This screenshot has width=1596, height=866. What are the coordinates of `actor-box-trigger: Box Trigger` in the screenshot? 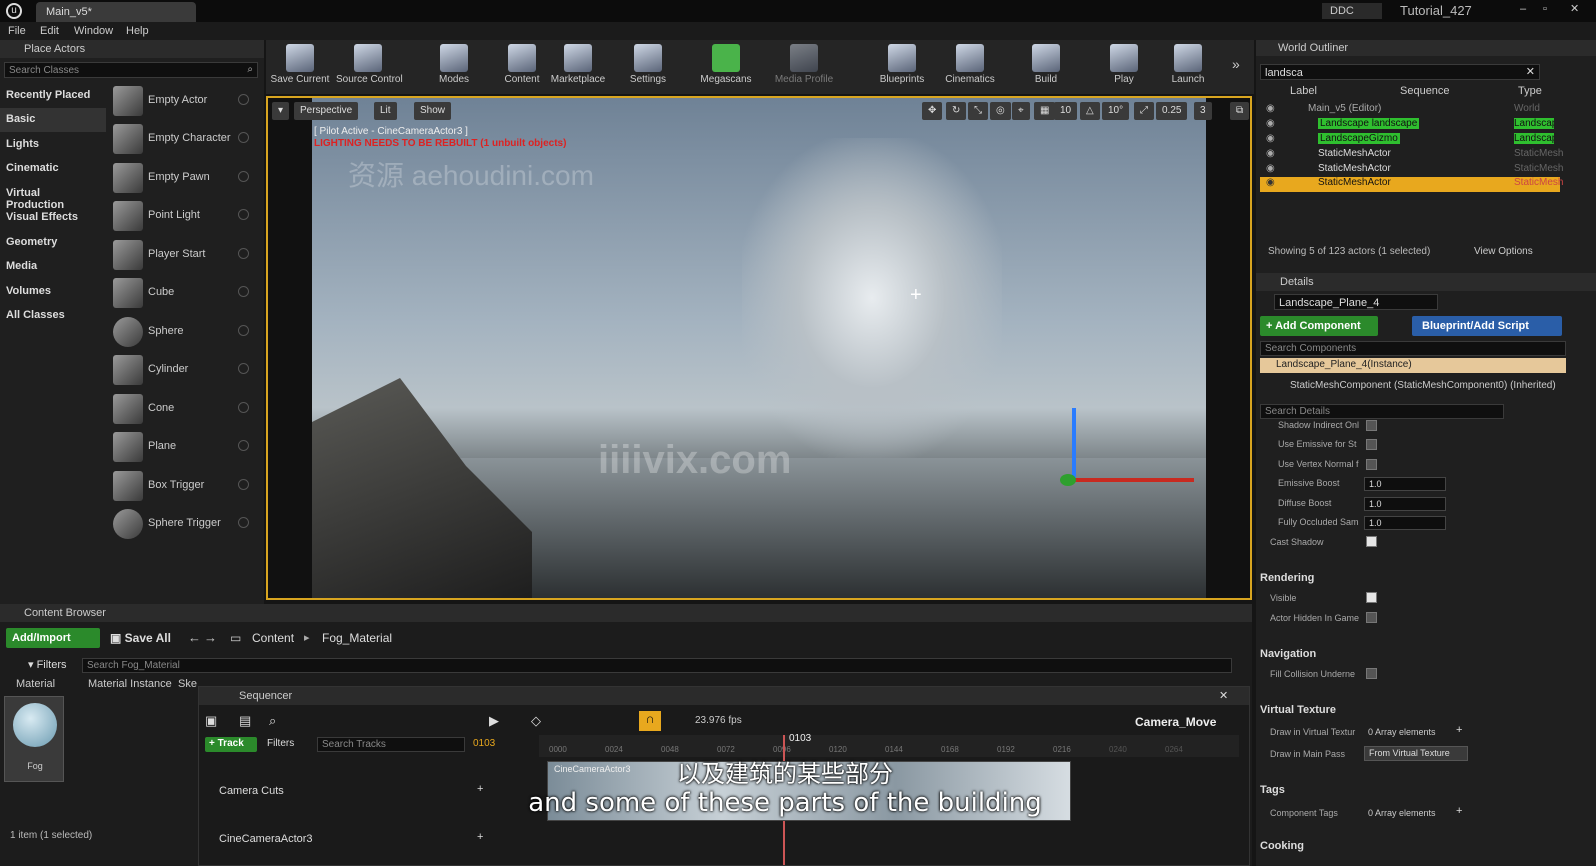 It's located at (185, 486).